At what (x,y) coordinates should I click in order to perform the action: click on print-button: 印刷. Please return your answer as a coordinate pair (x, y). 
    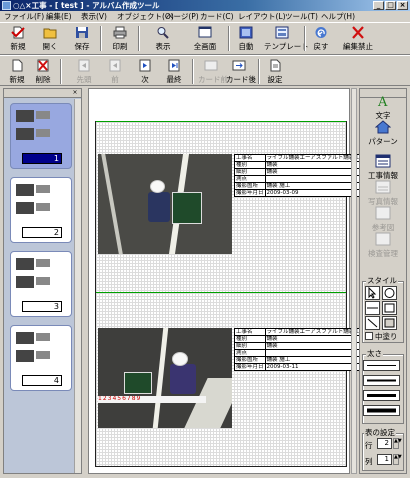
    Looking at the image, I should click on (120, 39).